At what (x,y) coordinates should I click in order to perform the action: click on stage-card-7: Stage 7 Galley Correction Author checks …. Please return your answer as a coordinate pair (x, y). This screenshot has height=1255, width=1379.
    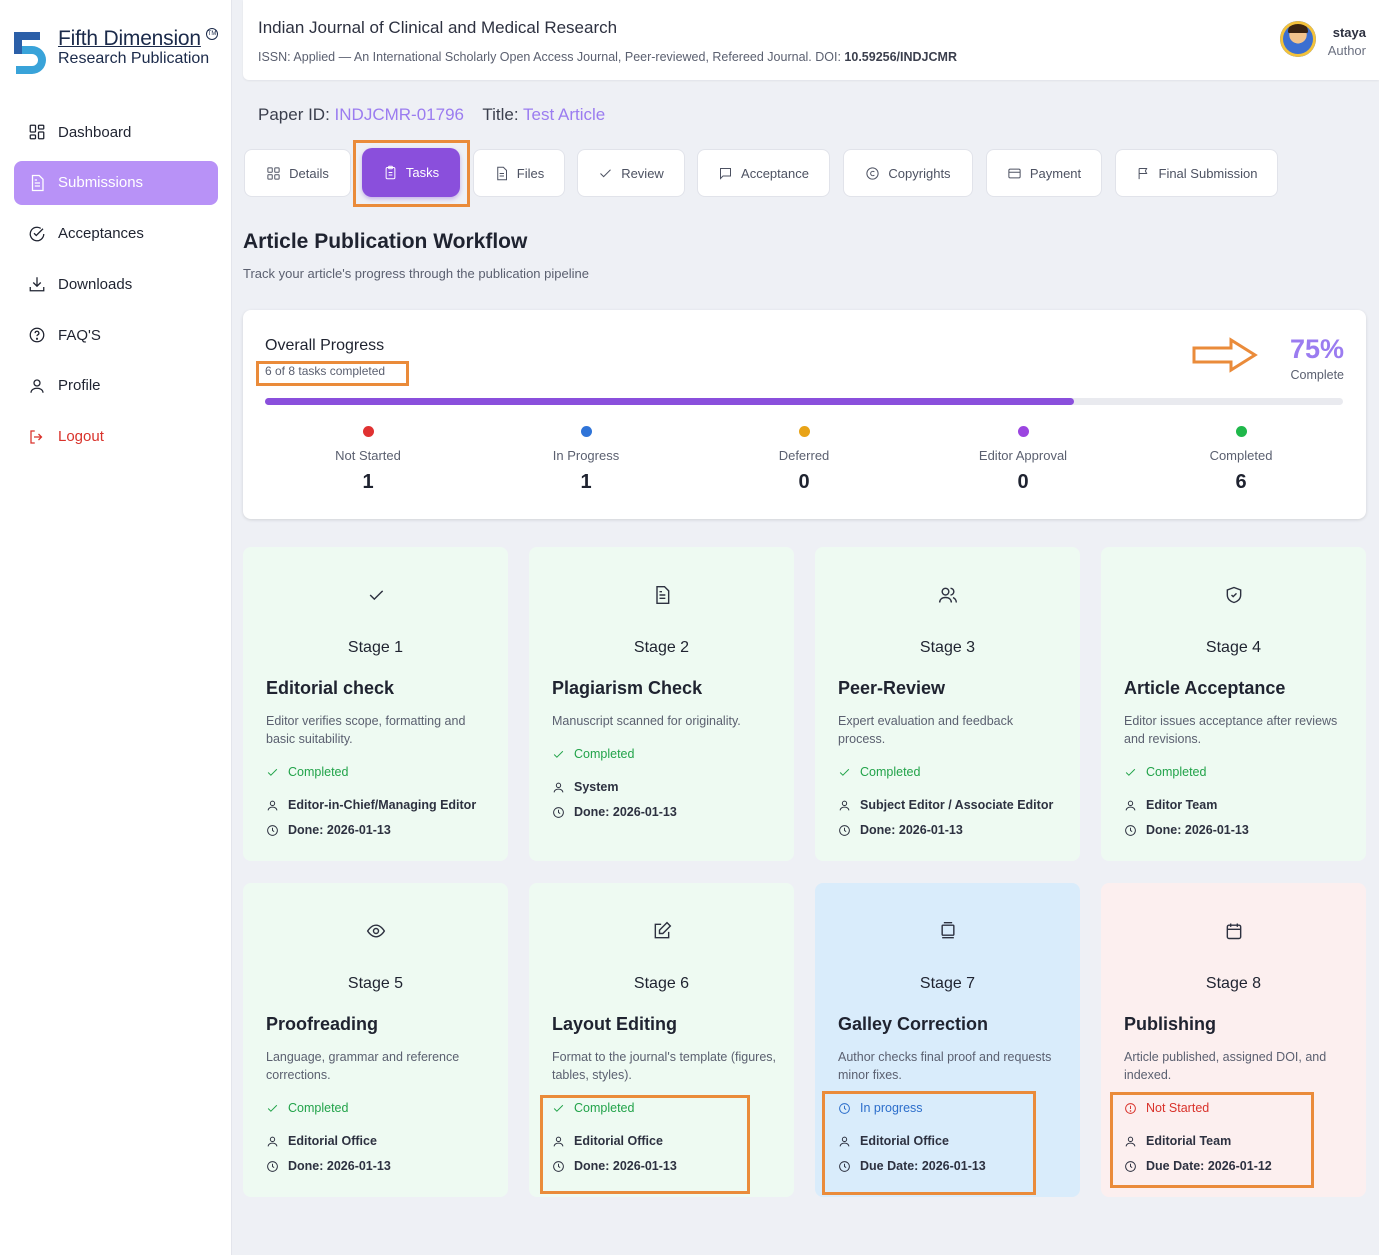
    Looking at the image, I should click on (947, 1040).